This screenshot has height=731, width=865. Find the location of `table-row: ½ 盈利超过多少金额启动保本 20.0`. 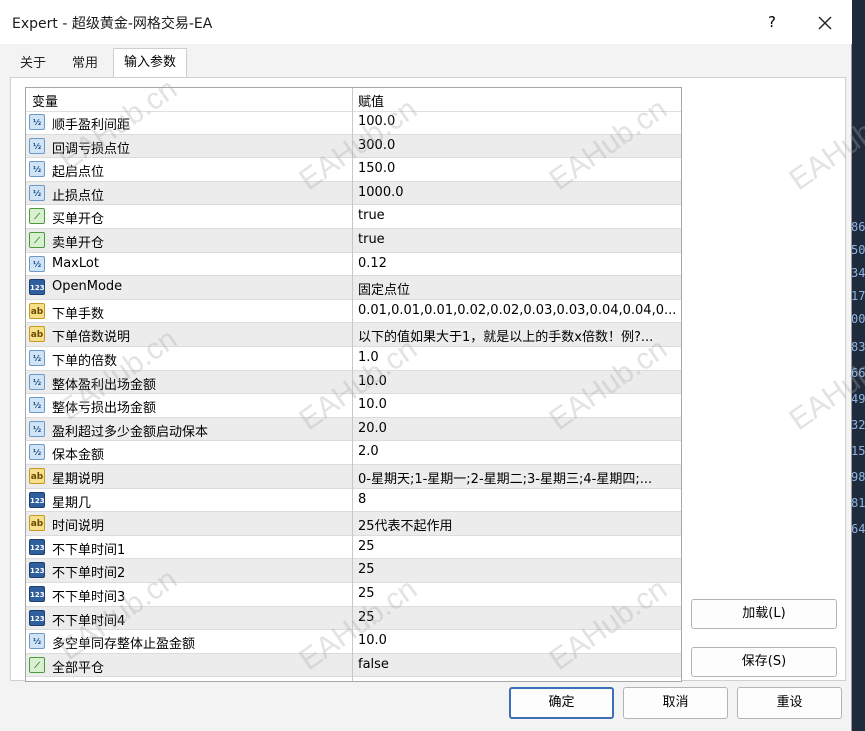

table-row: ½ 盈利超过多少金额启动保本 20.0 is located at coordinates (353, 429).